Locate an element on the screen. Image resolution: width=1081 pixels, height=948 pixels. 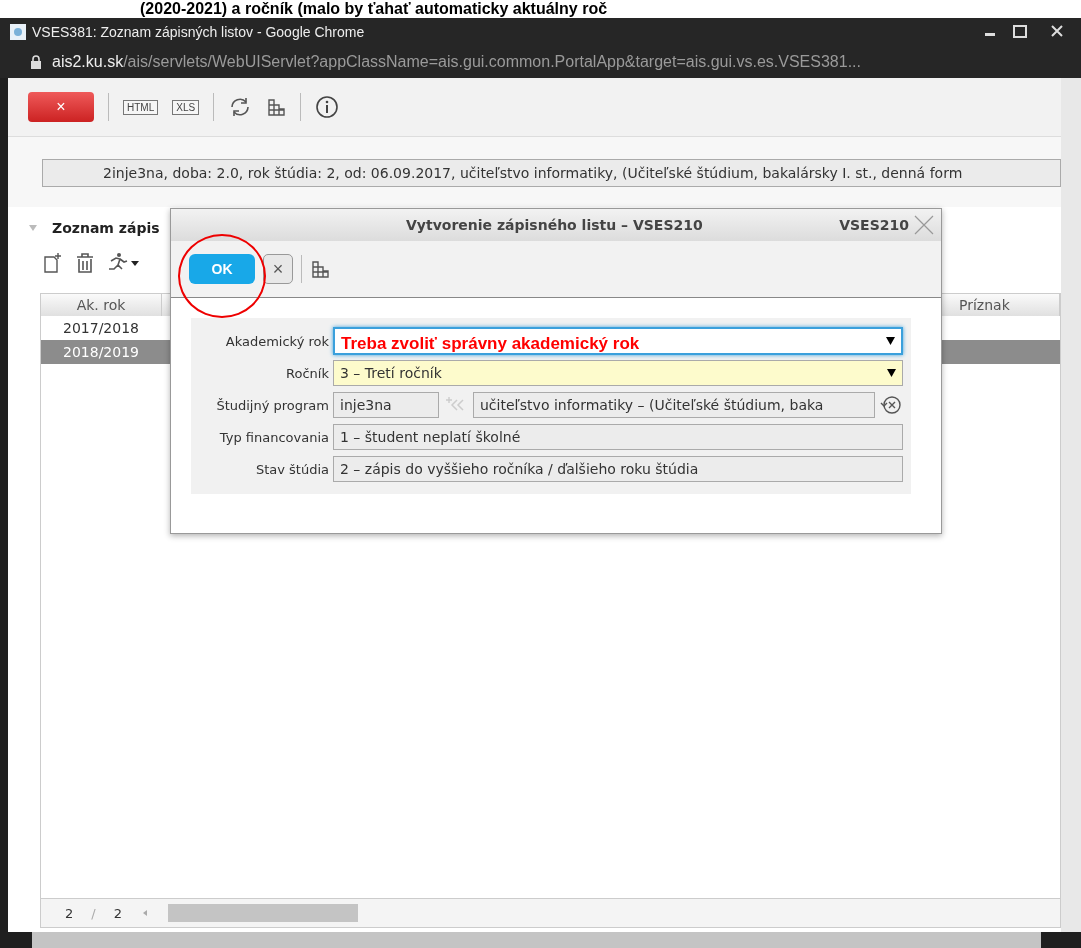
dialog-code: VSES210 is located at coordinates (874, 225).